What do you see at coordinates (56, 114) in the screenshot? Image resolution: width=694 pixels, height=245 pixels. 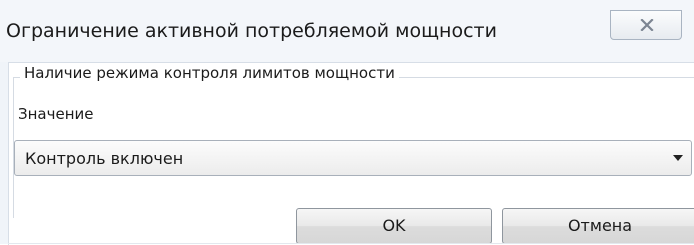 I see `value-label: Значение` at bounding box center [56, 114].